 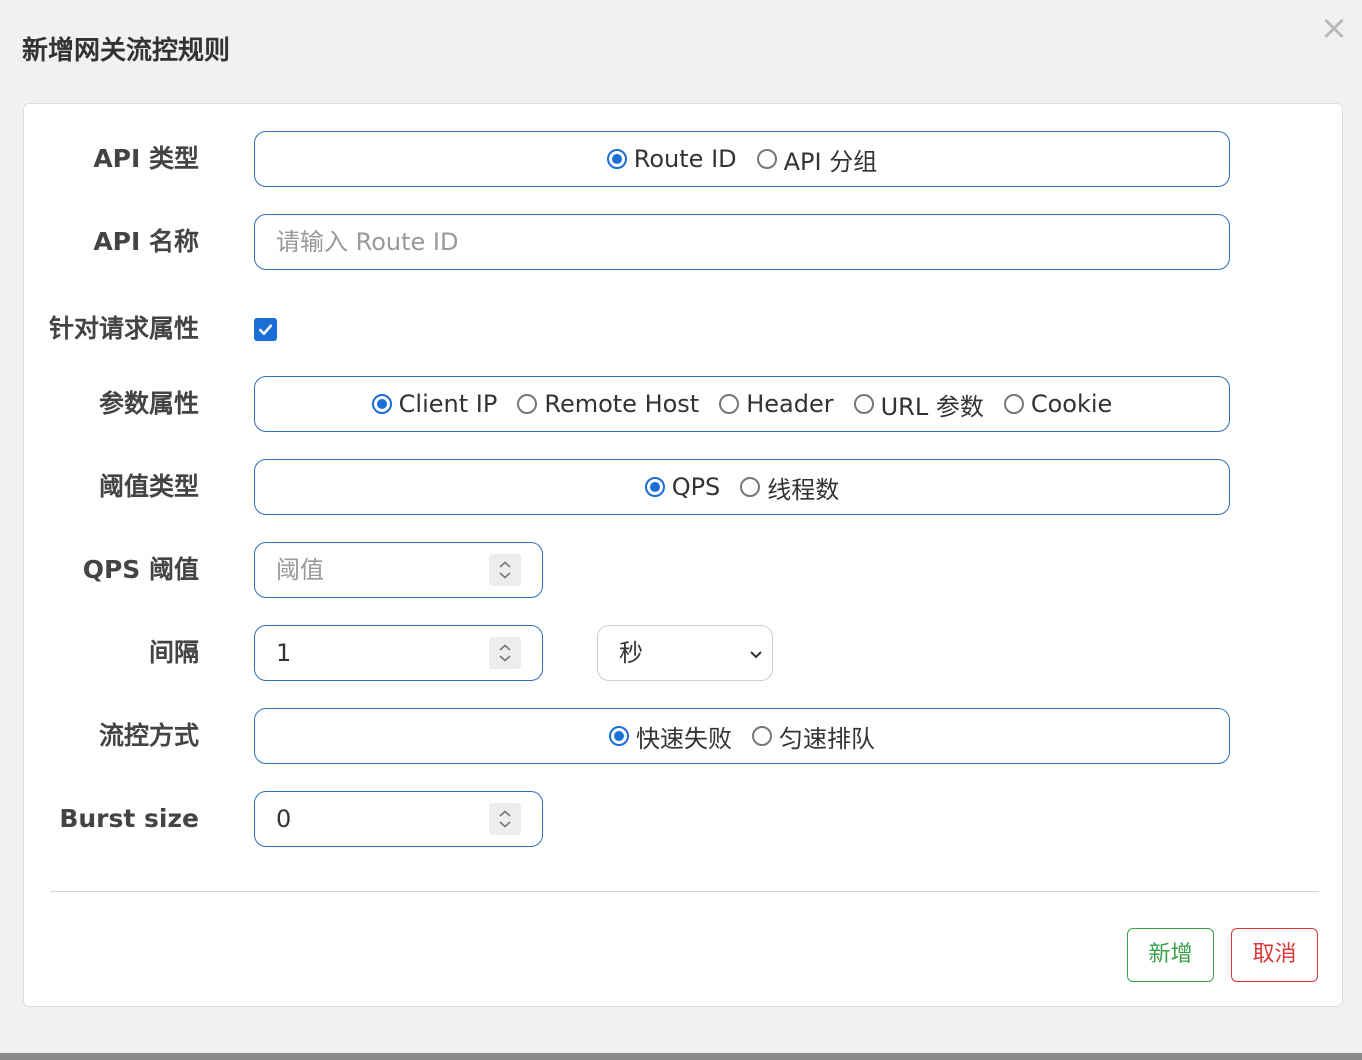 I want to click on api-name-input, so click(x=742, y=242).